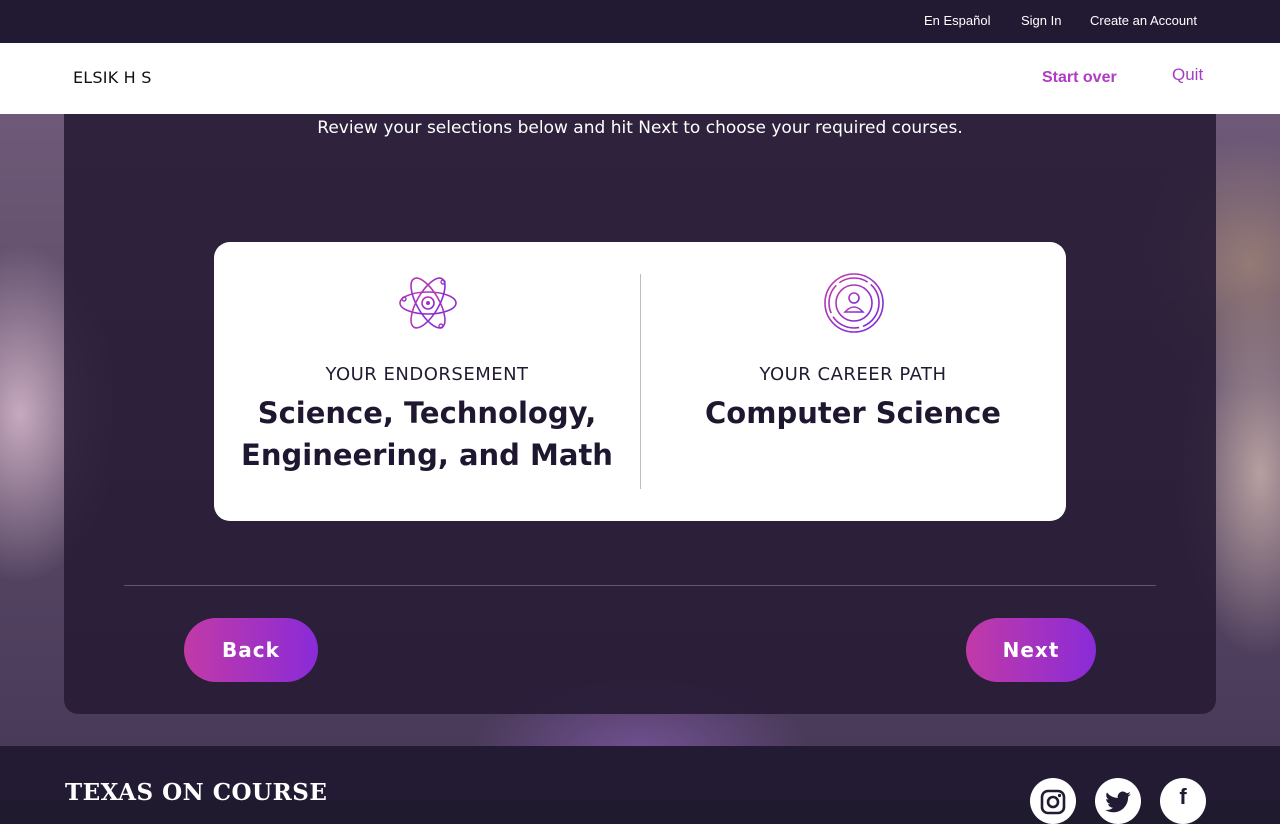 The height and width of the screenshot is (824, 1280). Describe the element at coordinates (1143, 20) in the screenshot. I see `create-account-link: Create an Account` at that location.